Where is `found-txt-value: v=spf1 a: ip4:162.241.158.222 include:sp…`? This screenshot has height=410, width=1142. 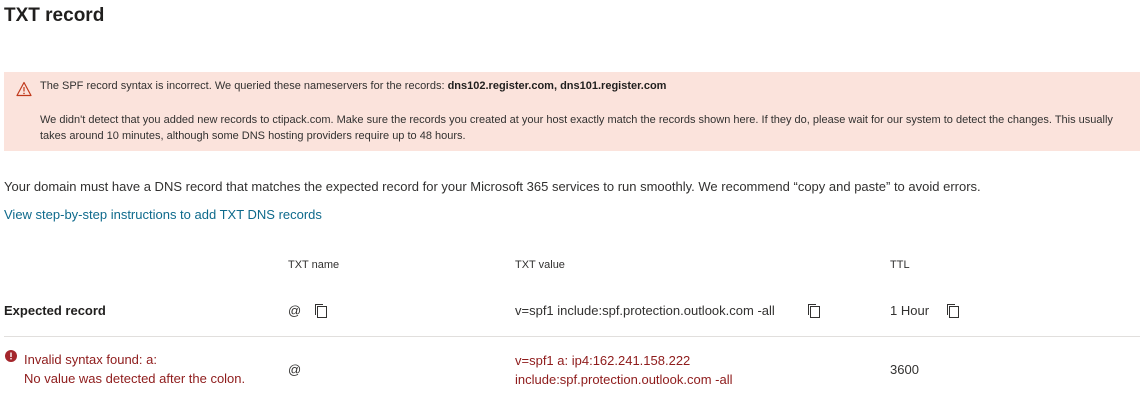
found-txt-value: v=spf1 a: ip4:162.241.158.222 include:sp… is located at coordinates (624, 370).